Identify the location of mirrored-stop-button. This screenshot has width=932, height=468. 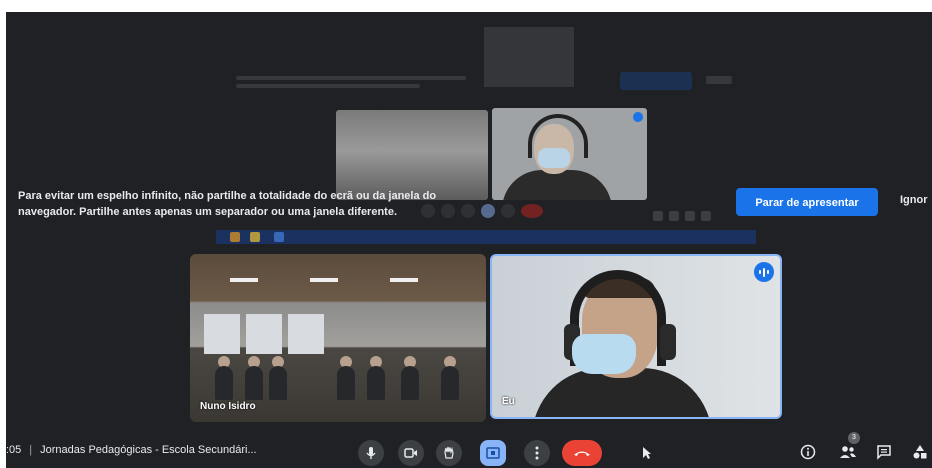
(656, 81).